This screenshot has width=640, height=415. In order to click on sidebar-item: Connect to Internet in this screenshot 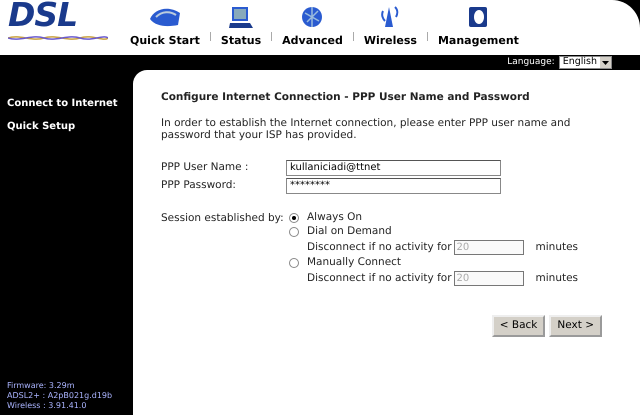, I will do `click(70, 103)`.